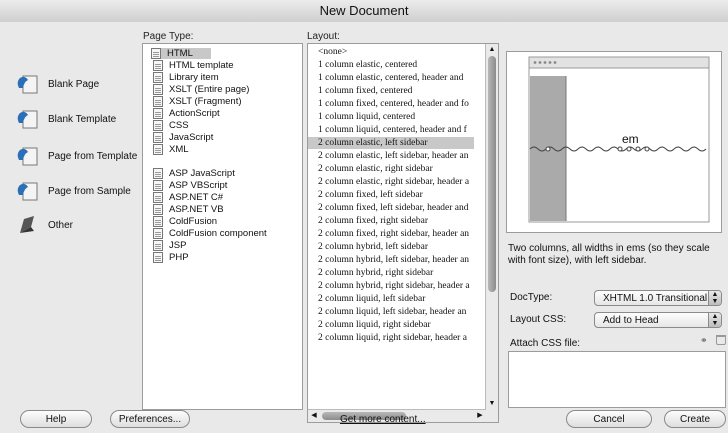 The height and width of the screenshot is (433, 728). Describe the element at coordinates (492, 50) in the screenshot. I see `scroll-up-arrow-icon: ▲` at that location.